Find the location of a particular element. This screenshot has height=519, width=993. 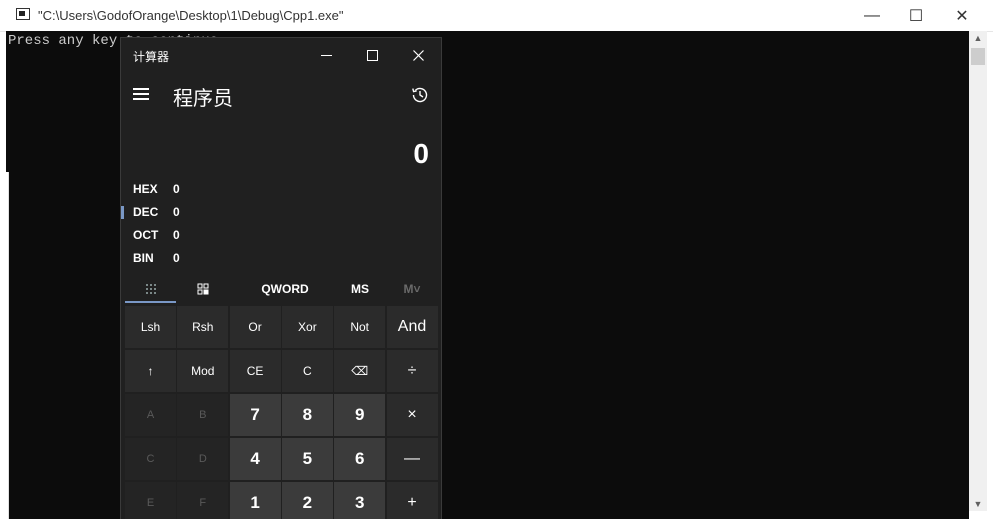

shift-button: ↑ is located at coordinates (150, 371).